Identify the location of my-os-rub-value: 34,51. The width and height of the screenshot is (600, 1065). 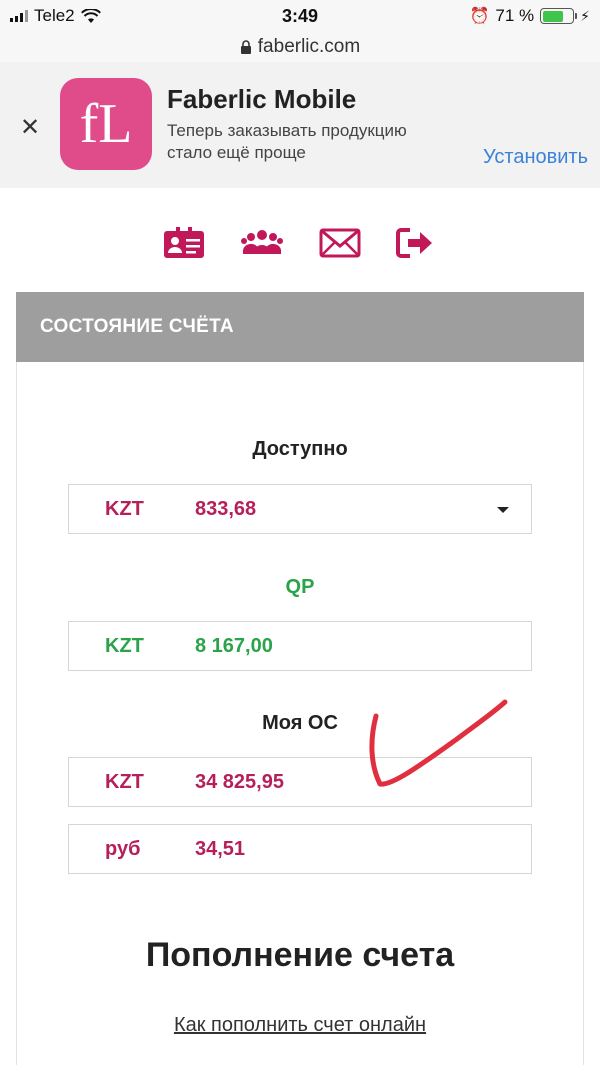
(220, 848).